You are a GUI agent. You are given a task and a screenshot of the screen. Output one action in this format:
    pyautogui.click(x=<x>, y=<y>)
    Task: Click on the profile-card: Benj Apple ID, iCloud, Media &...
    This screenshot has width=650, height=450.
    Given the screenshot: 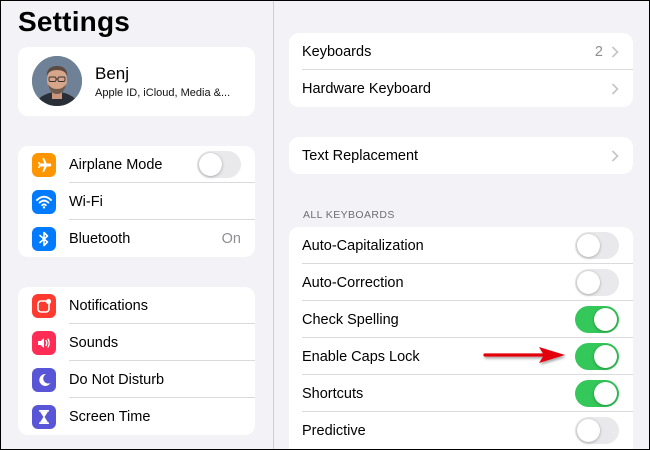 What is the action you would take?
    pyautogui.click(x=136, y=81)
    